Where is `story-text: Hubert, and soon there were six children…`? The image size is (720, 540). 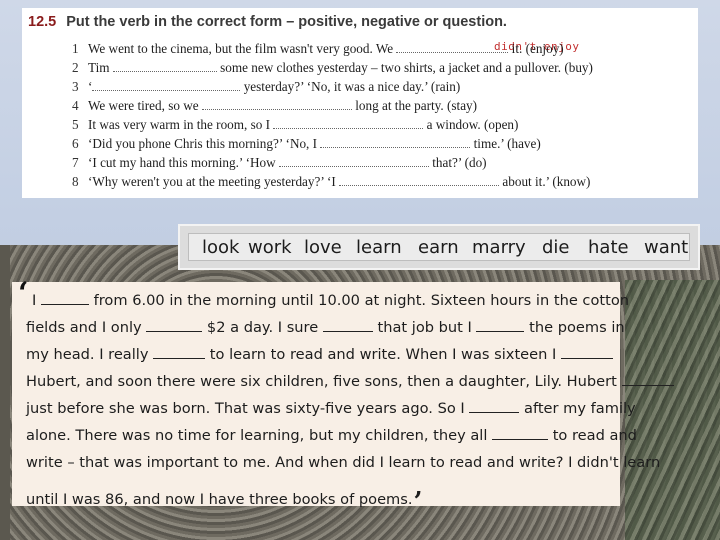 story-text: Hubert, and soon there were six children… is located at coordinates (324, 381).